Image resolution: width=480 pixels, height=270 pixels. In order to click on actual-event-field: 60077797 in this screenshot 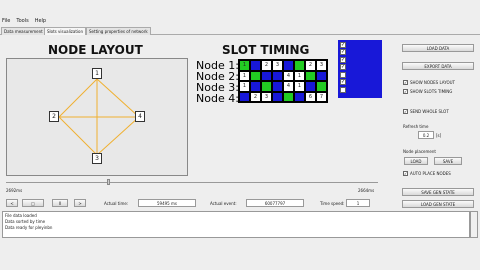, I will do `click(275, 203)`.